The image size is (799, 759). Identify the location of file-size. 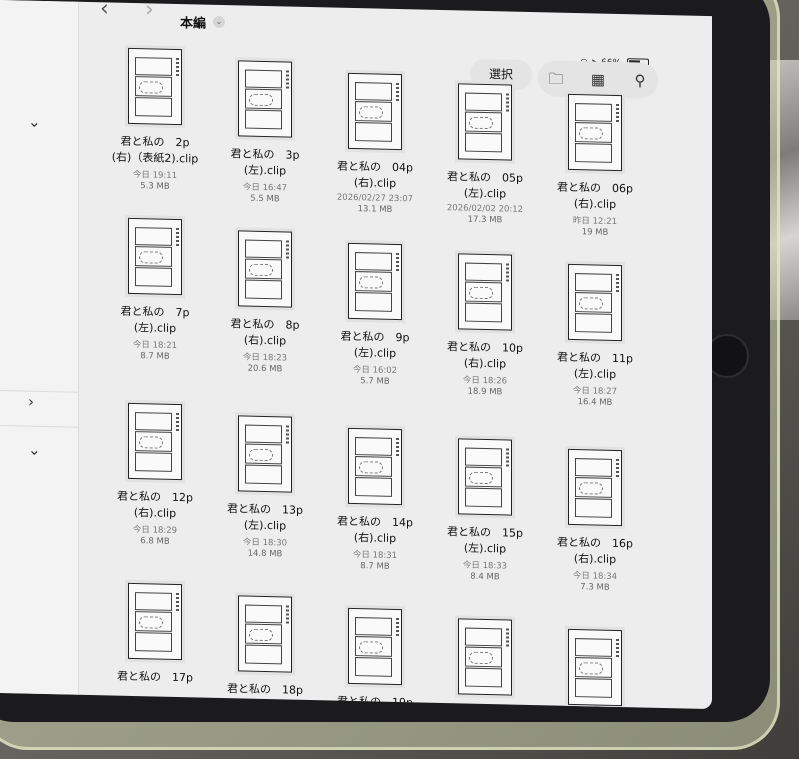
(155, 687).